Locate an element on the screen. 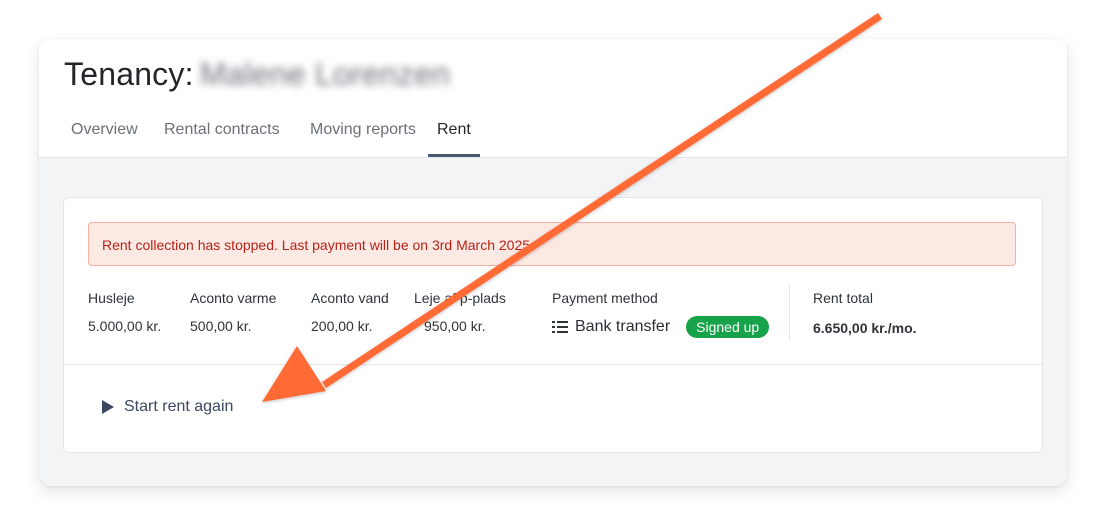  rent-item-husleje: Husleje 5.000,00 kr. is located at coordinates (124, 312).